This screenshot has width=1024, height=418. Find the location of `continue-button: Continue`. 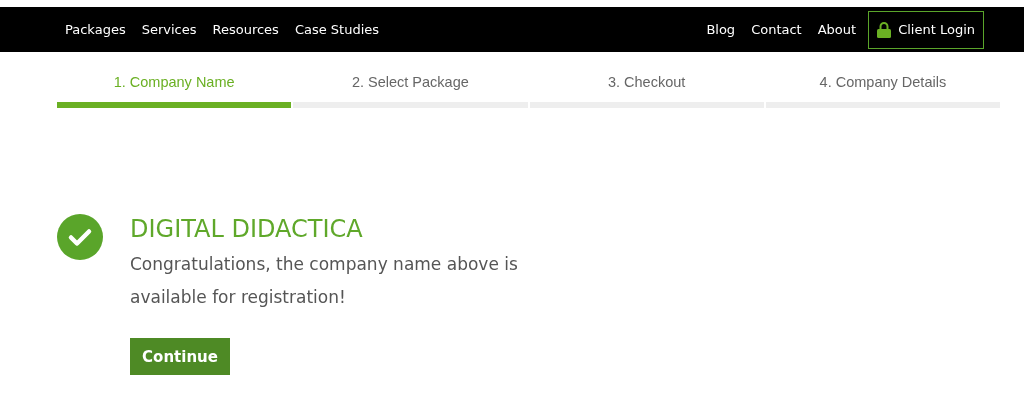

continue-button: Continue is located at coordinates (180, 356).